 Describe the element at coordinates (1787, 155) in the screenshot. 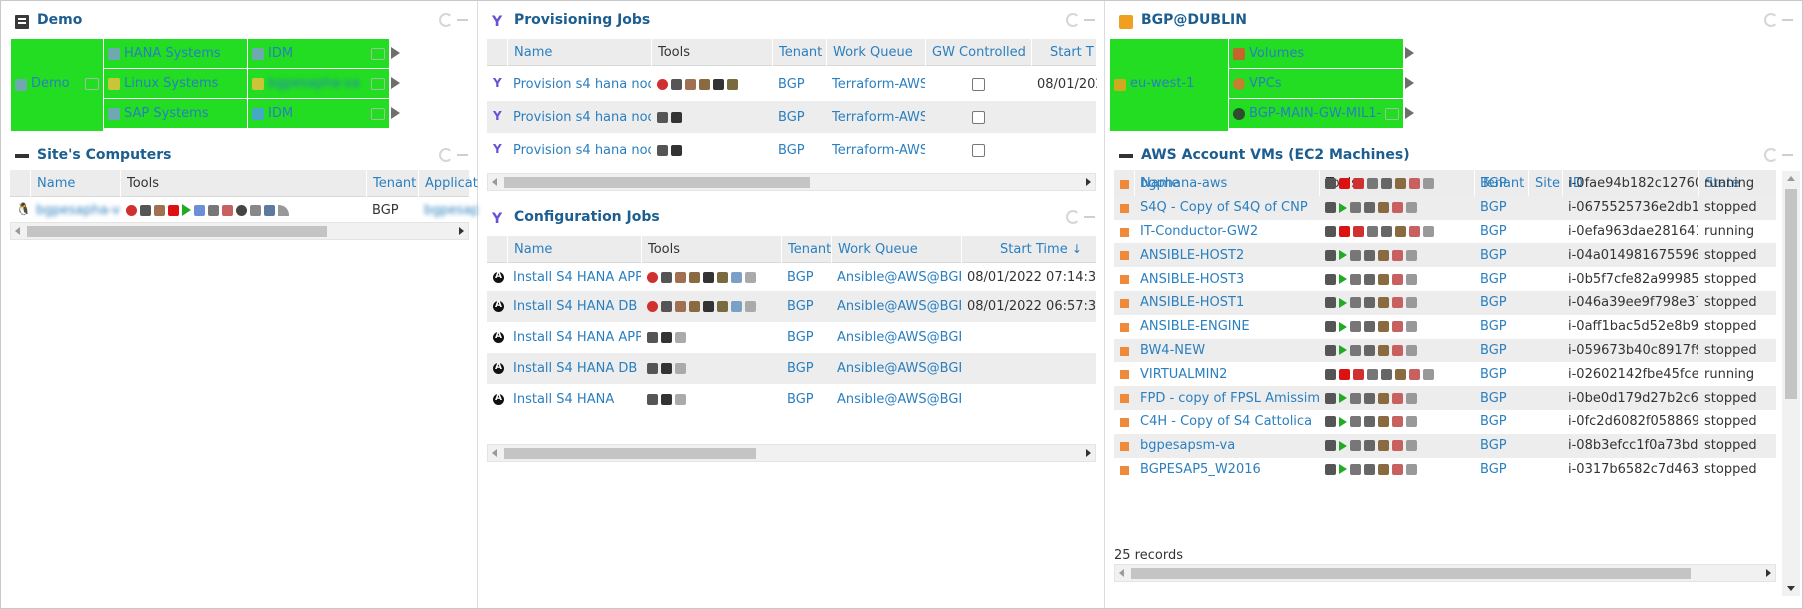

I see `minimize-icon` at that location.